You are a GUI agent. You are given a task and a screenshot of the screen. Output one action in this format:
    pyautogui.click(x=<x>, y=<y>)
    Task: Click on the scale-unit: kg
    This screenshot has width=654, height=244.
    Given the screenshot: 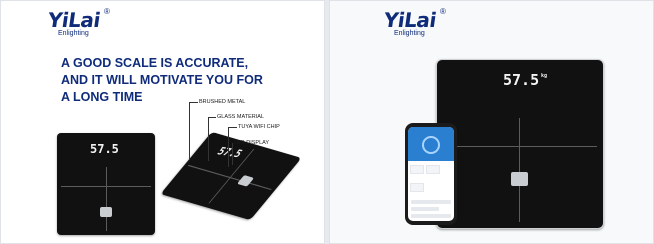 What is the action you would take?
    pyautogui.click(x=544, y=76)
    